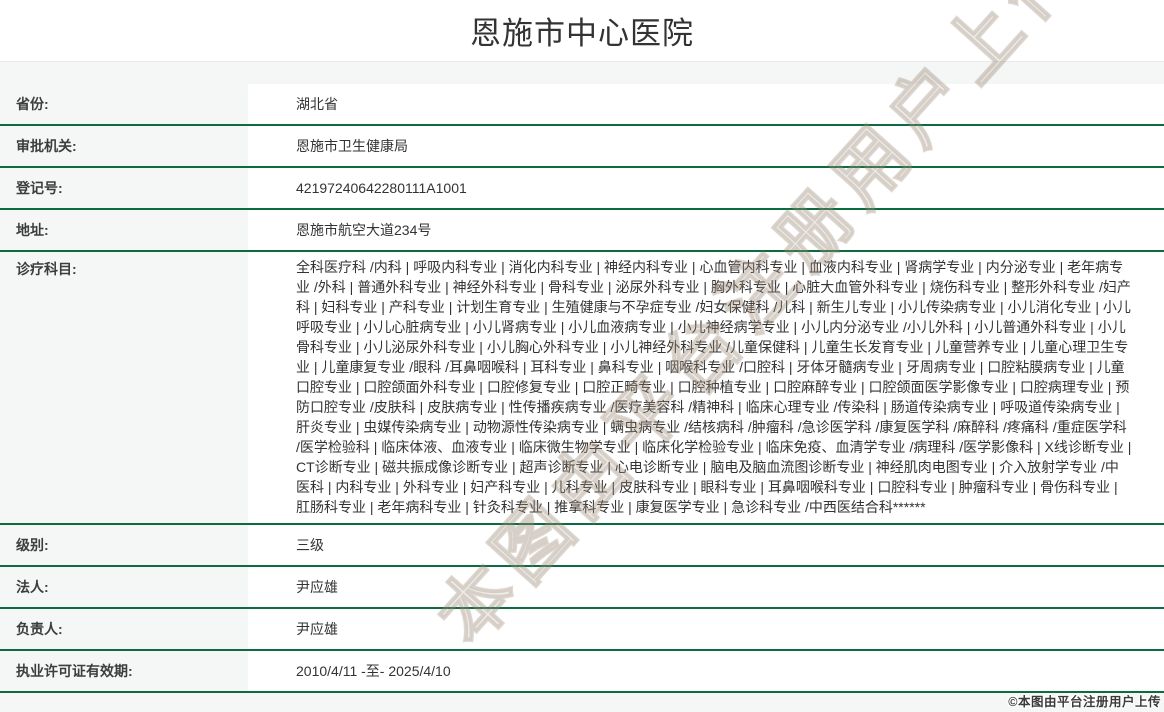 Image resolution: width=1164 pixels, height=712 pixels. I want to click on field-label: 诊疗科目:, so click(46, 269).